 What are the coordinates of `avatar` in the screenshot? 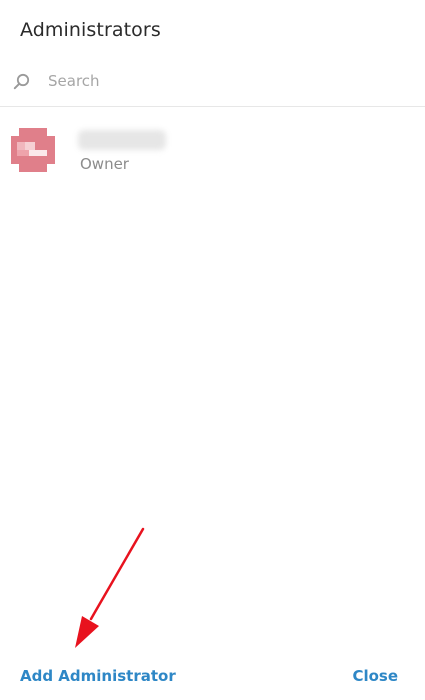 It's located at (33, 150).